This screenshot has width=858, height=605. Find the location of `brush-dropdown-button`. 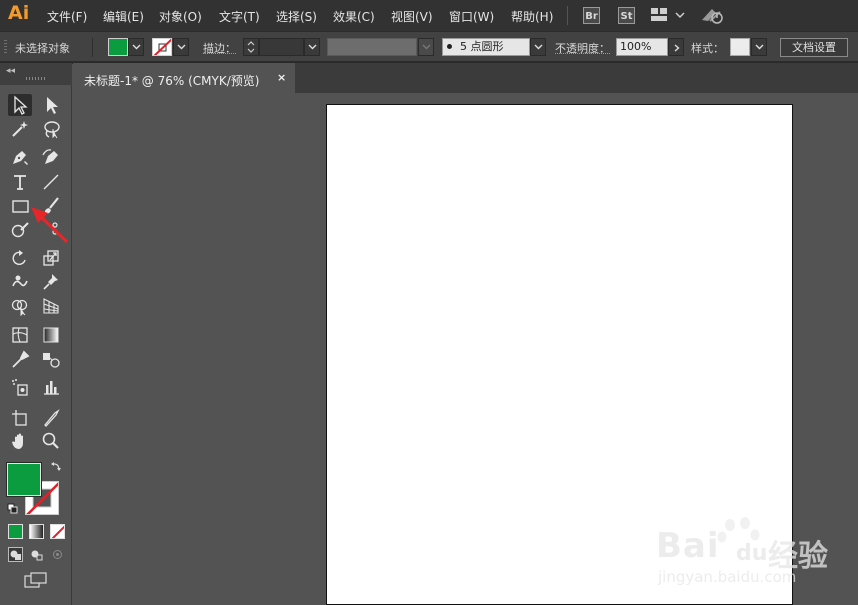

brush-dropdown-button is located at coordinates (538, 47).